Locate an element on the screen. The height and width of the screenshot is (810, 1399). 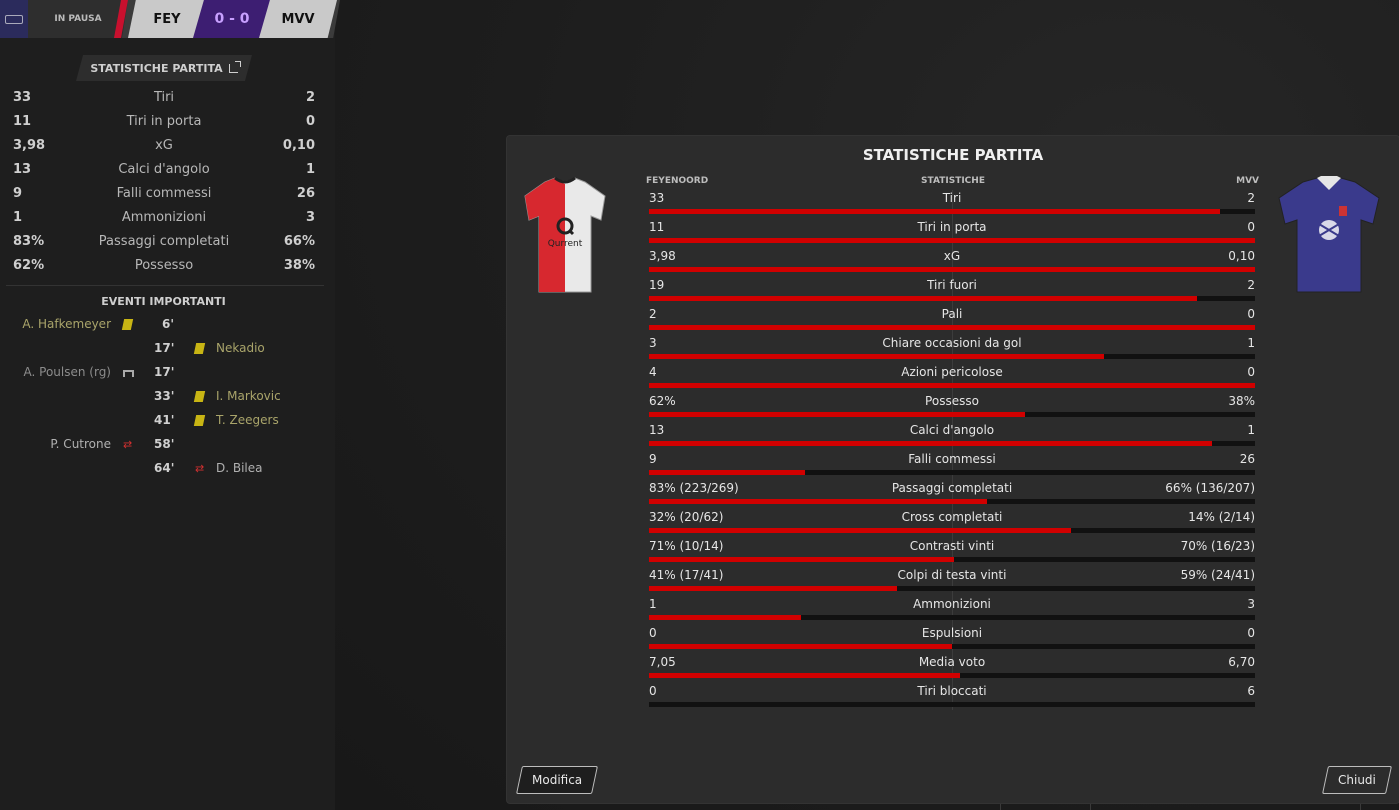
away-kit-image is located at coordinates (1329, 236).